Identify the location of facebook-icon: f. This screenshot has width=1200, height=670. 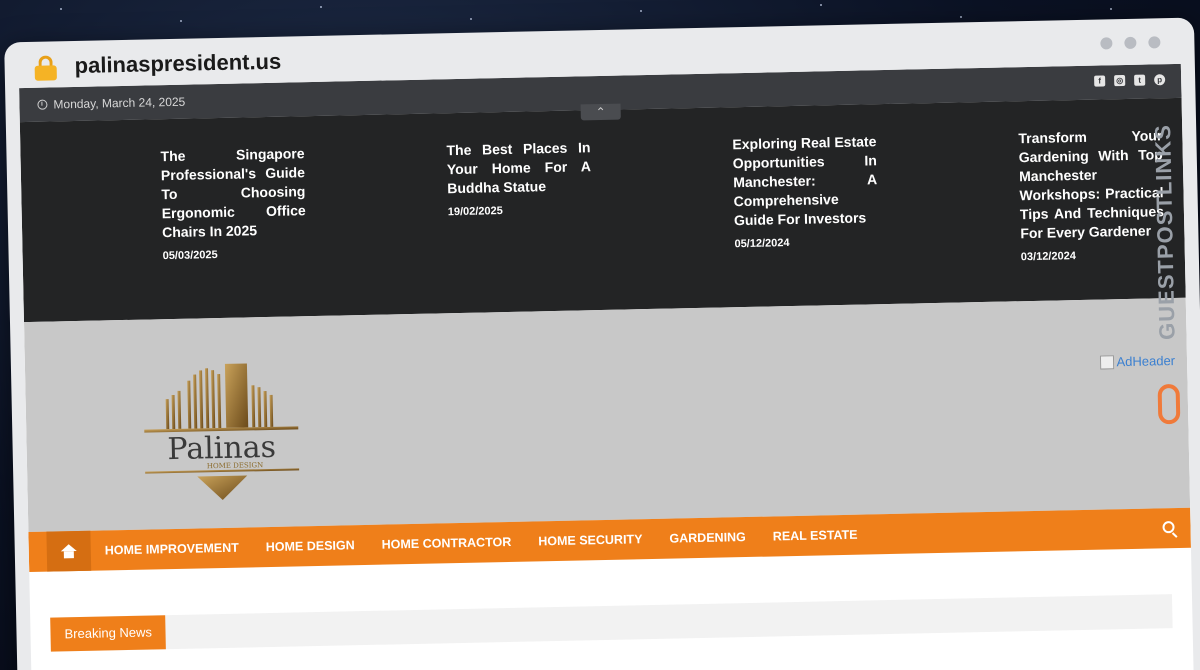
(1100, 81).